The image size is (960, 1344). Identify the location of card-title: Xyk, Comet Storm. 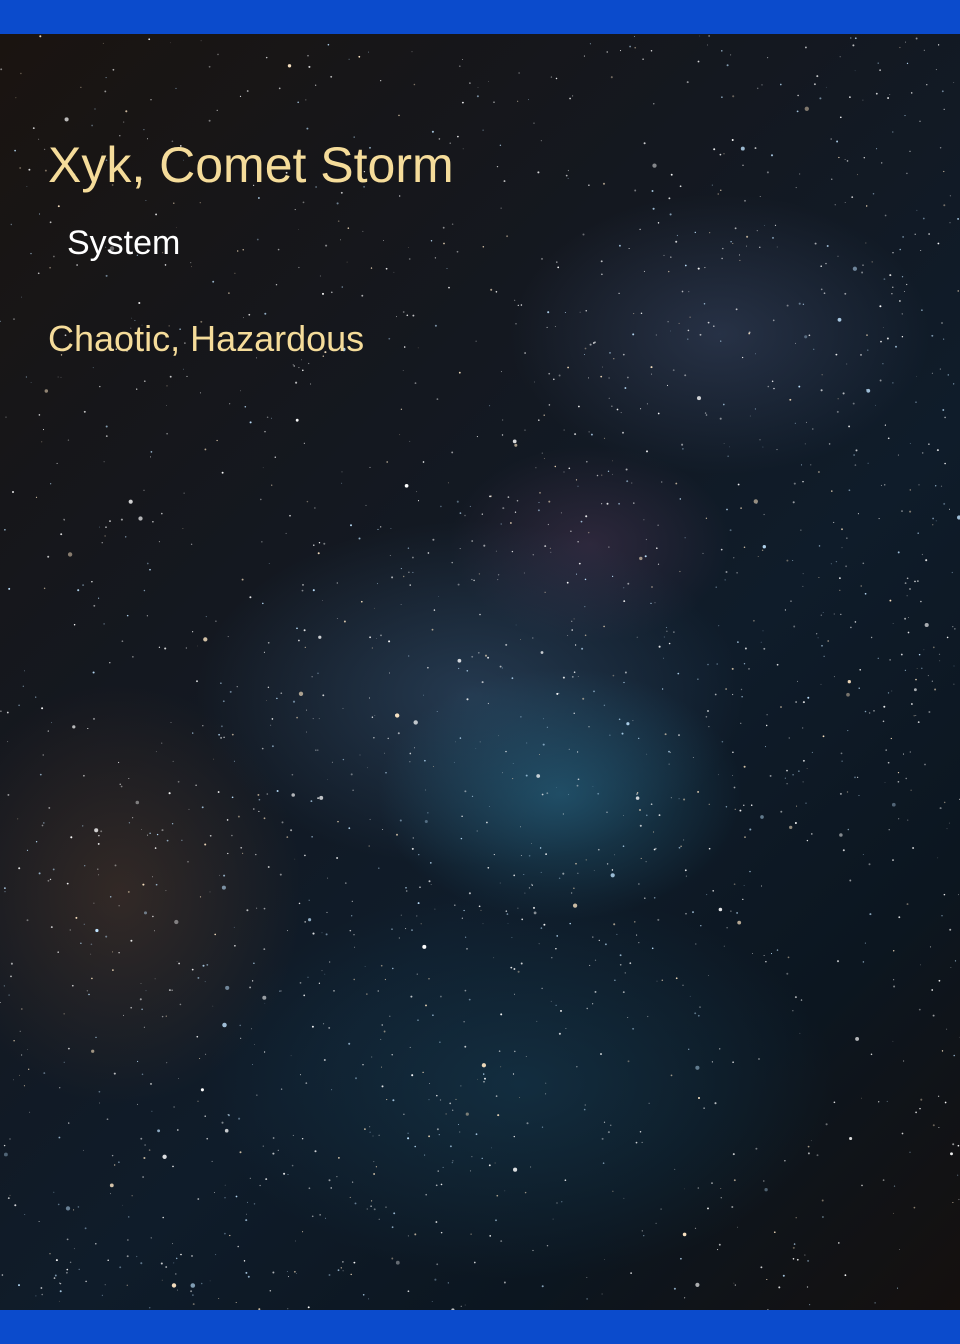
(251, 165).